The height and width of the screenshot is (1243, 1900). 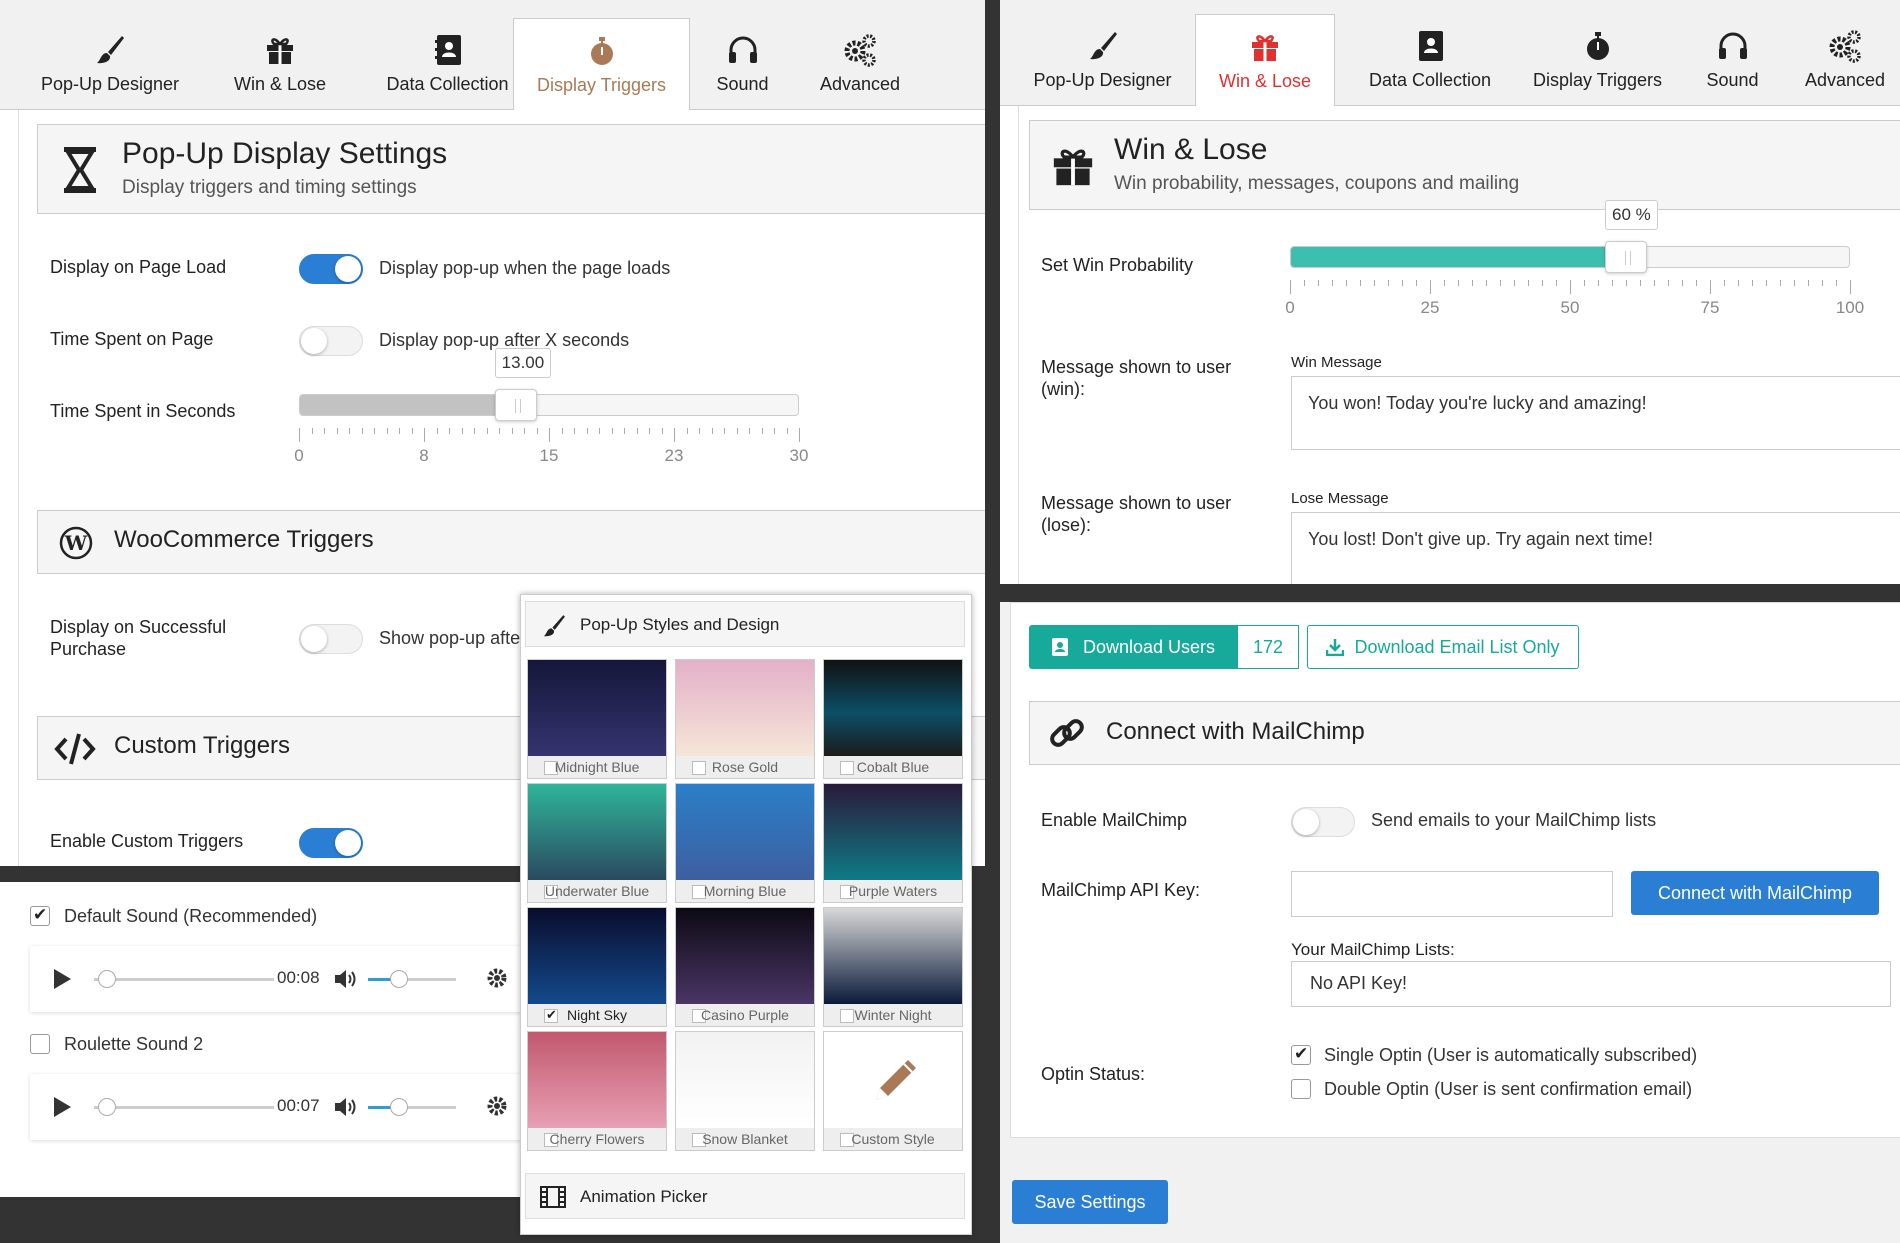 I want to click on default-sound-checkbox, so click(x=40, y=915).